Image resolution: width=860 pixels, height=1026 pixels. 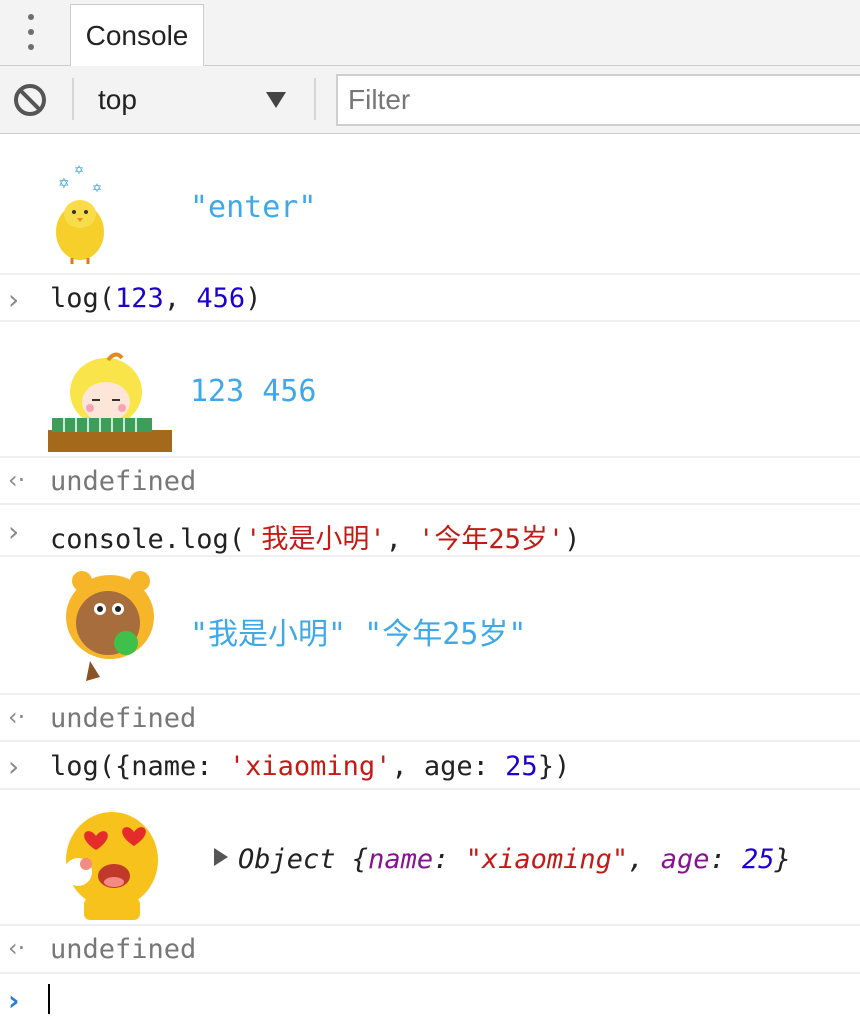 I want to click on console-toolbar: top, so click(x=430, y=100).